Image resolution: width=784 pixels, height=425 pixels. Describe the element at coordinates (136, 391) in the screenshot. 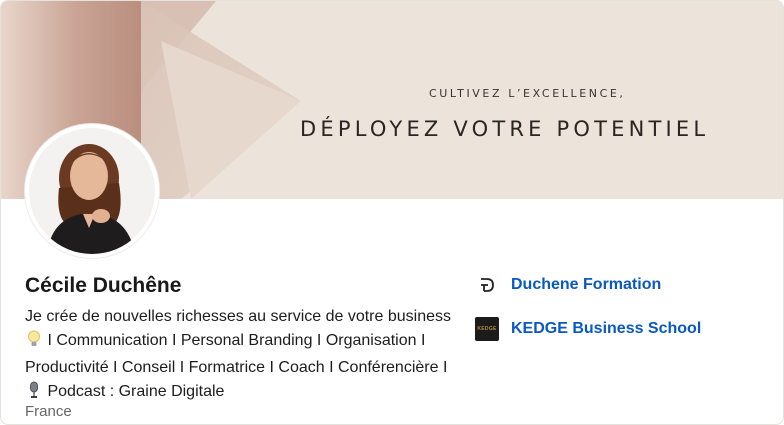

I see `headline-part-3: Podcast : Graine Digitale` at that location.